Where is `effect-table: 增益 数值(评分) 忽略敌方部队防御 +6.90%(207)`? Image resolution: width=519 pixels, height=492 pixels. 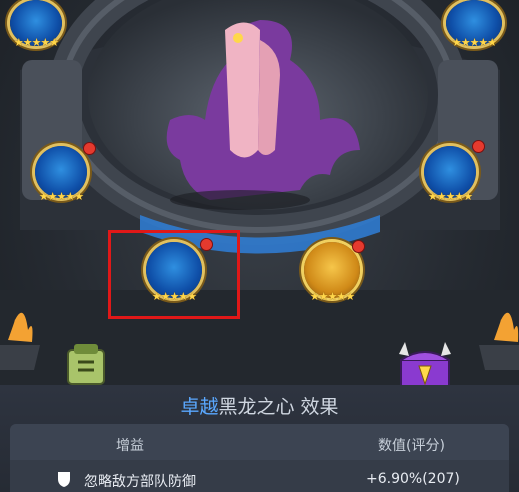 effect-table: 增益 数值(评分) 忽略敌方部队防御 +6.90%(207) is located at coordinates (259, 458).